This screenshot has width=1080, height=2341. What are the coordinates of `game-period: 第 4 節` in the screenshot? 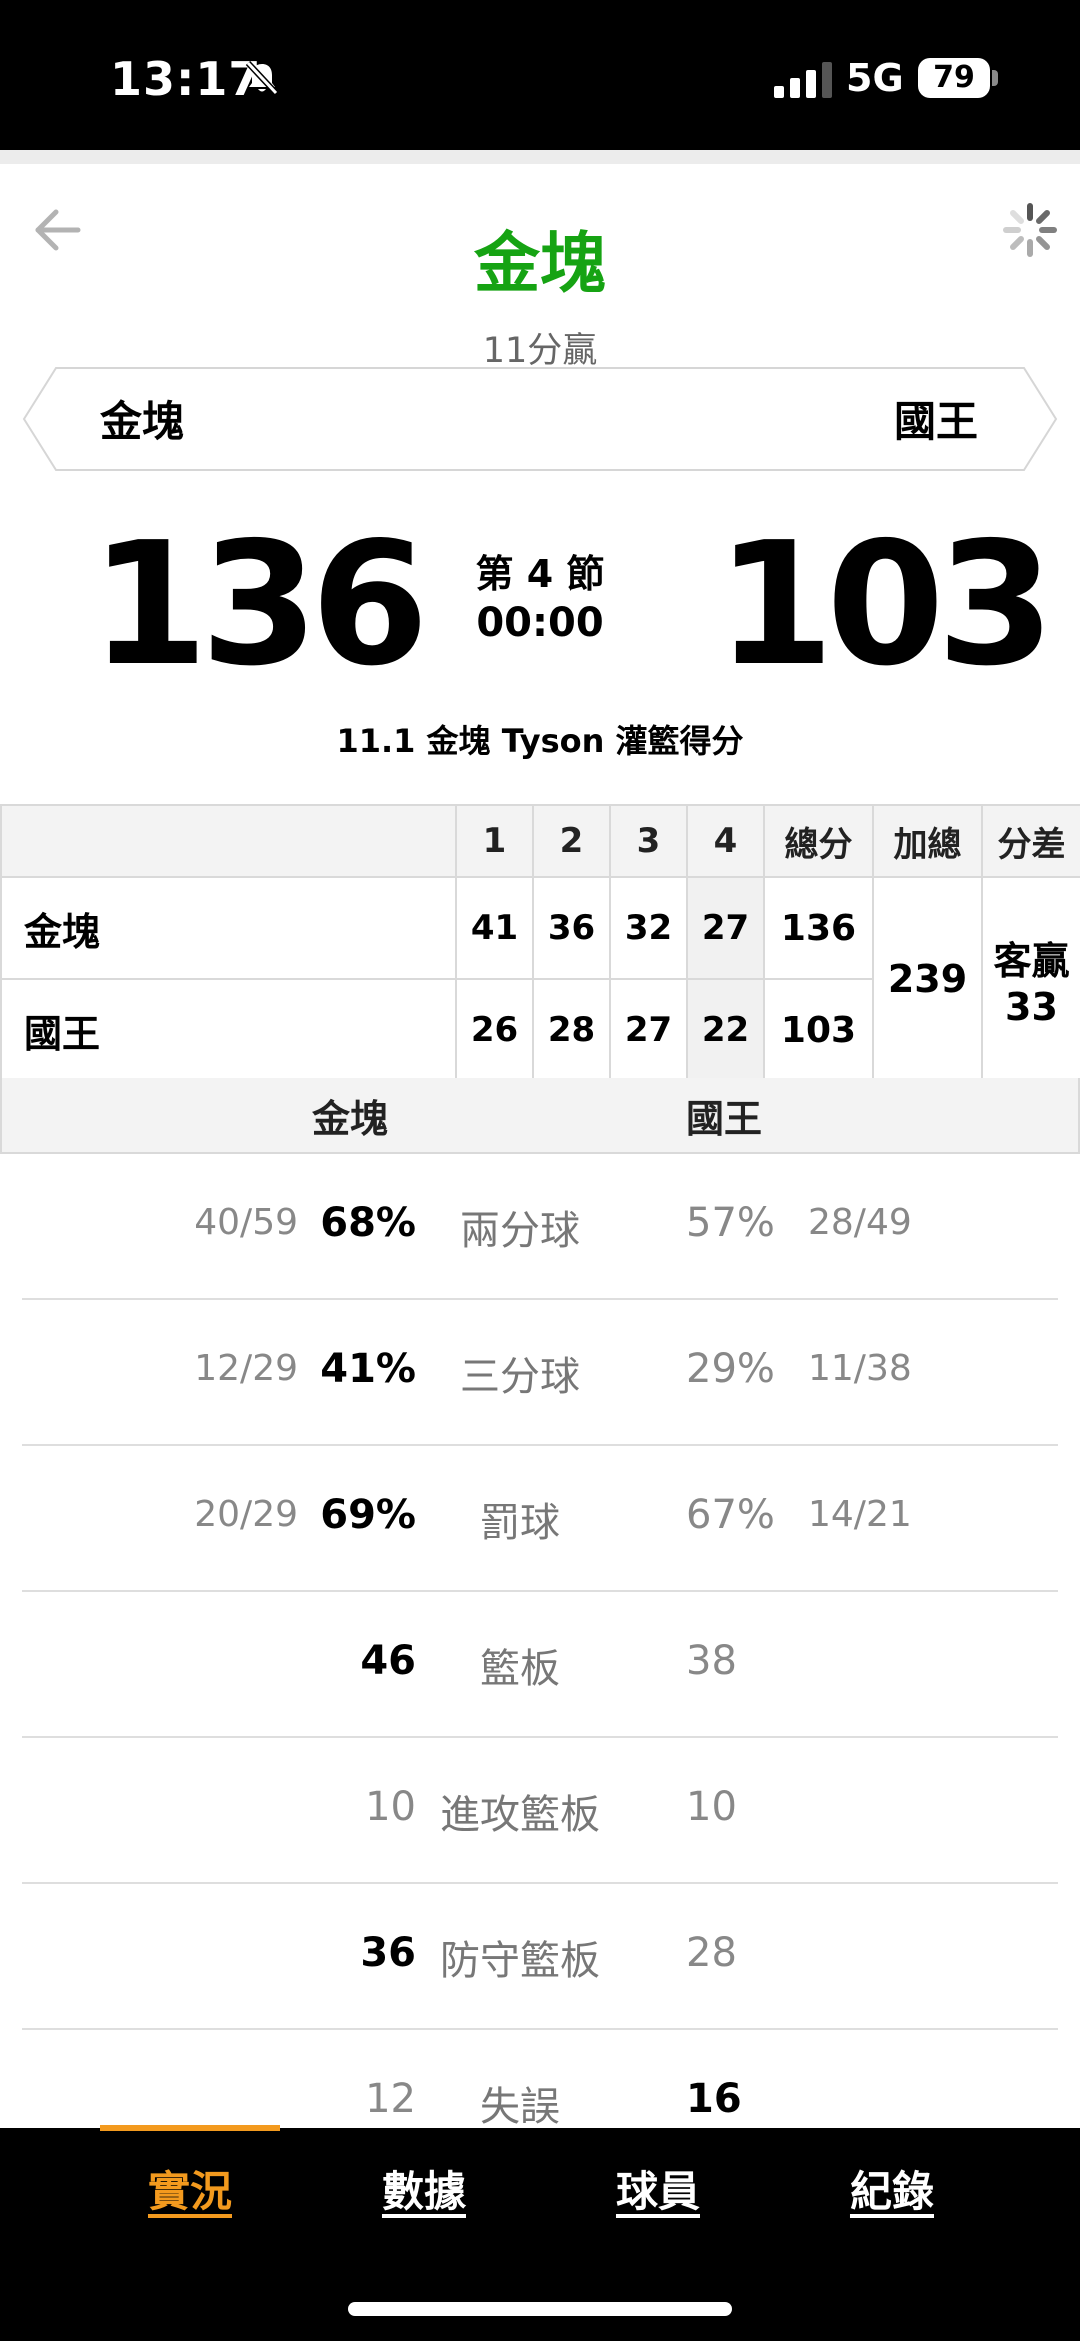 It's located at (540, 574).